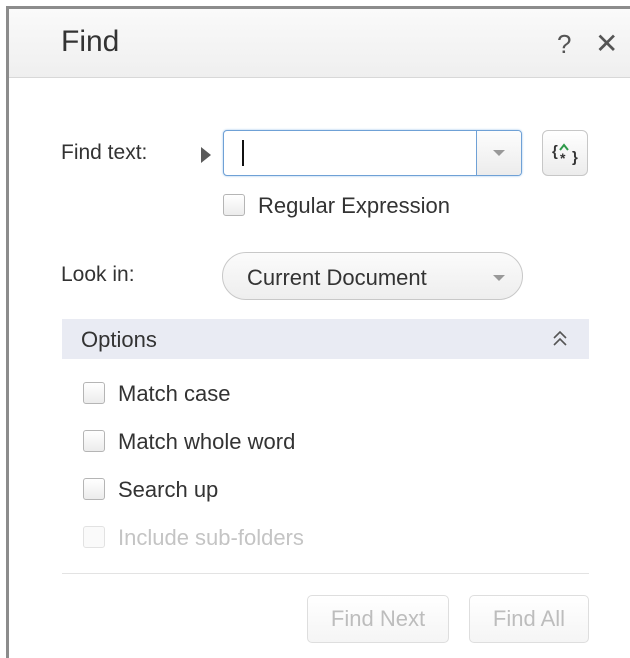 The width and height of the screenshot is (630, 658). Describe the element at coordinates (94, 489) in the screenshot. I see `search-up-checkbox` at that location.